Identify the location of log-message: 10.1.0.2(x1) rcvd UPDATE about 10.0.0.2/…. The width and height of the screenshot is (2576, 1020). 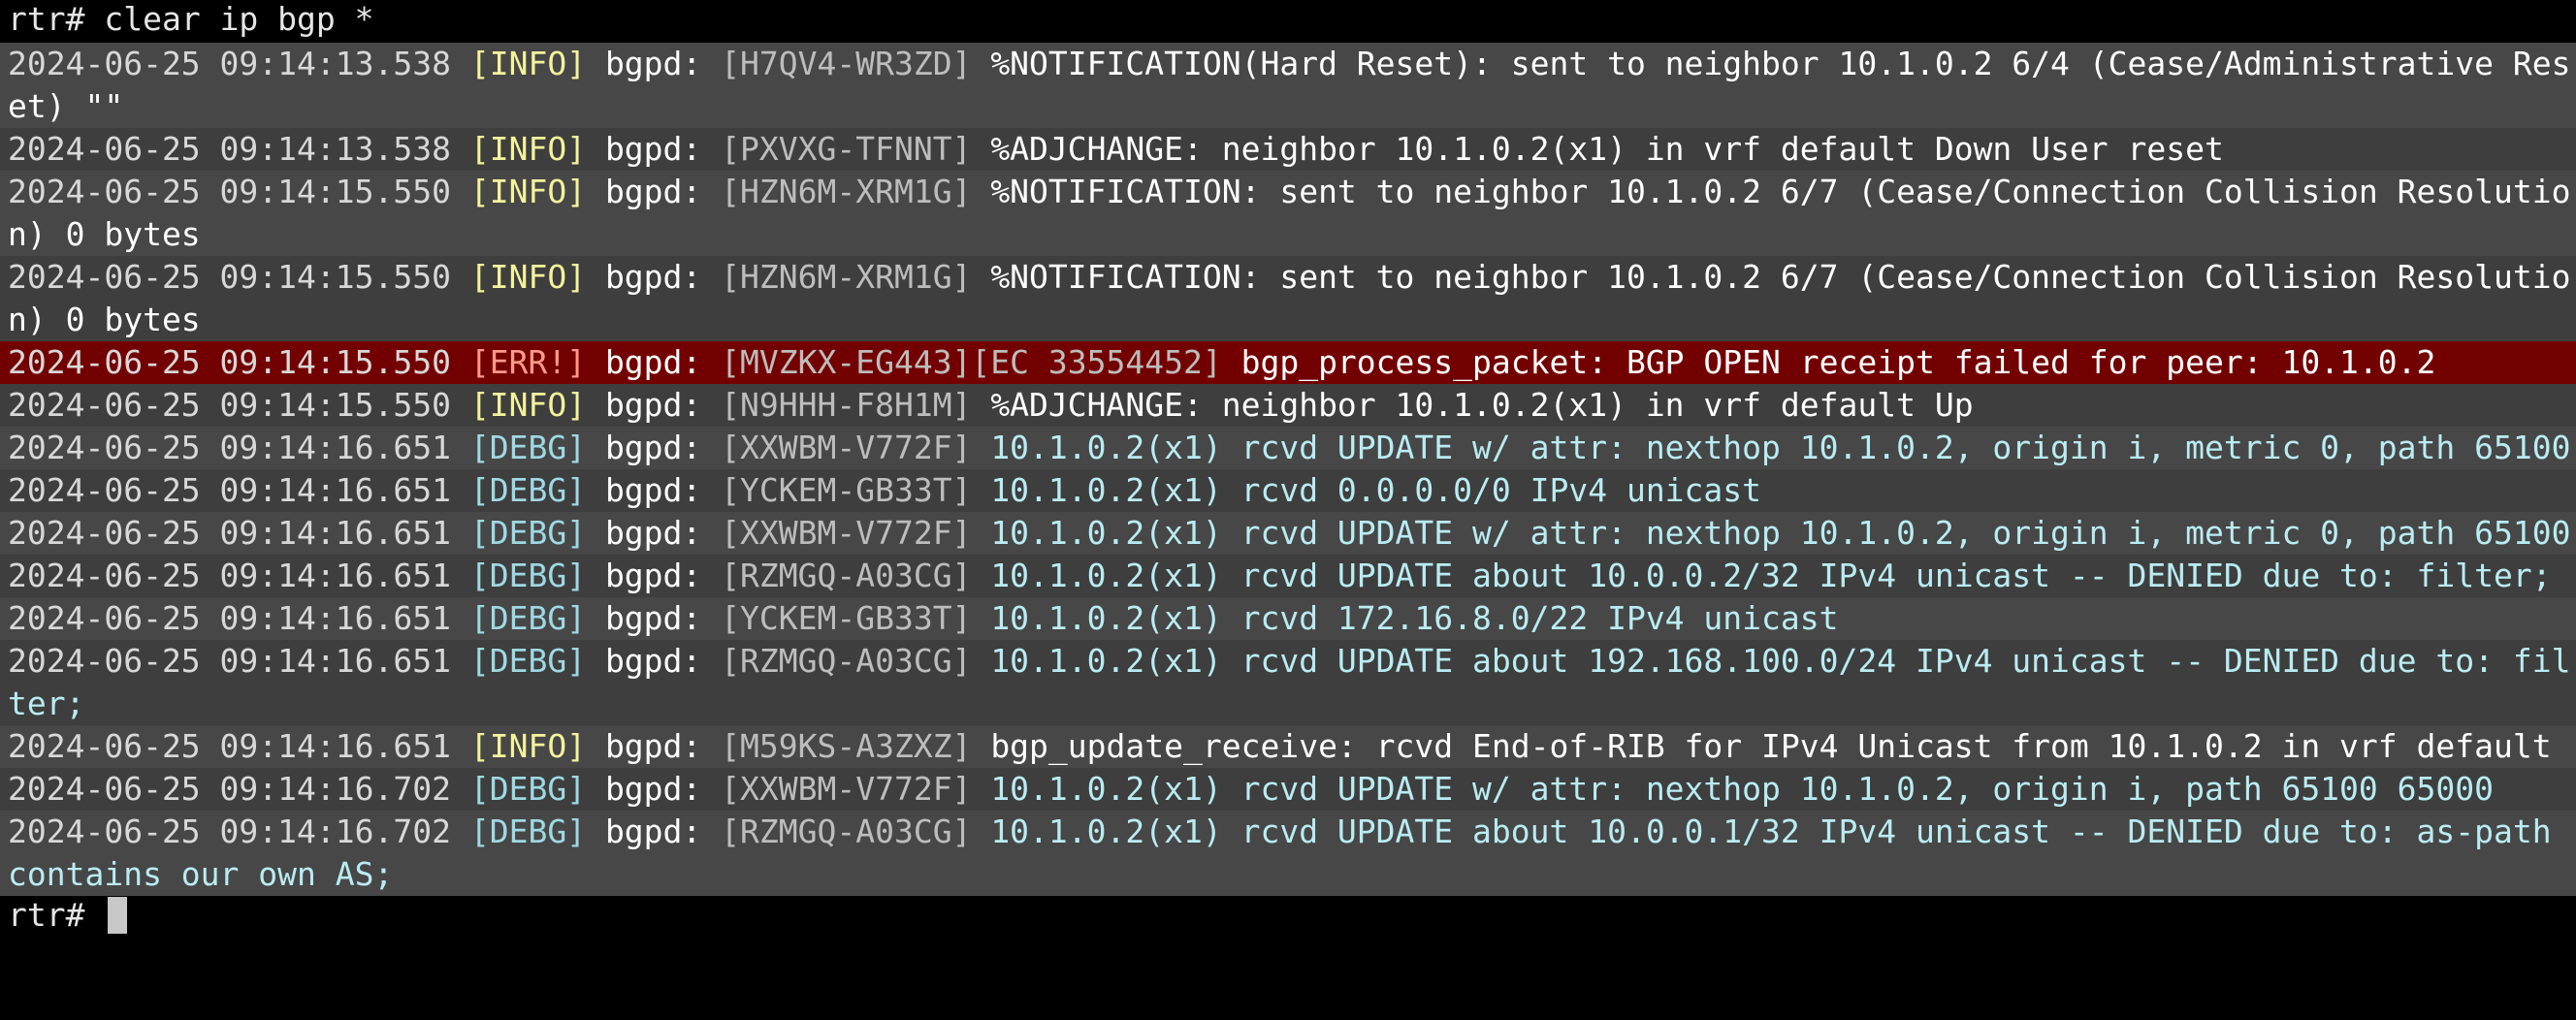
(1771, 575).